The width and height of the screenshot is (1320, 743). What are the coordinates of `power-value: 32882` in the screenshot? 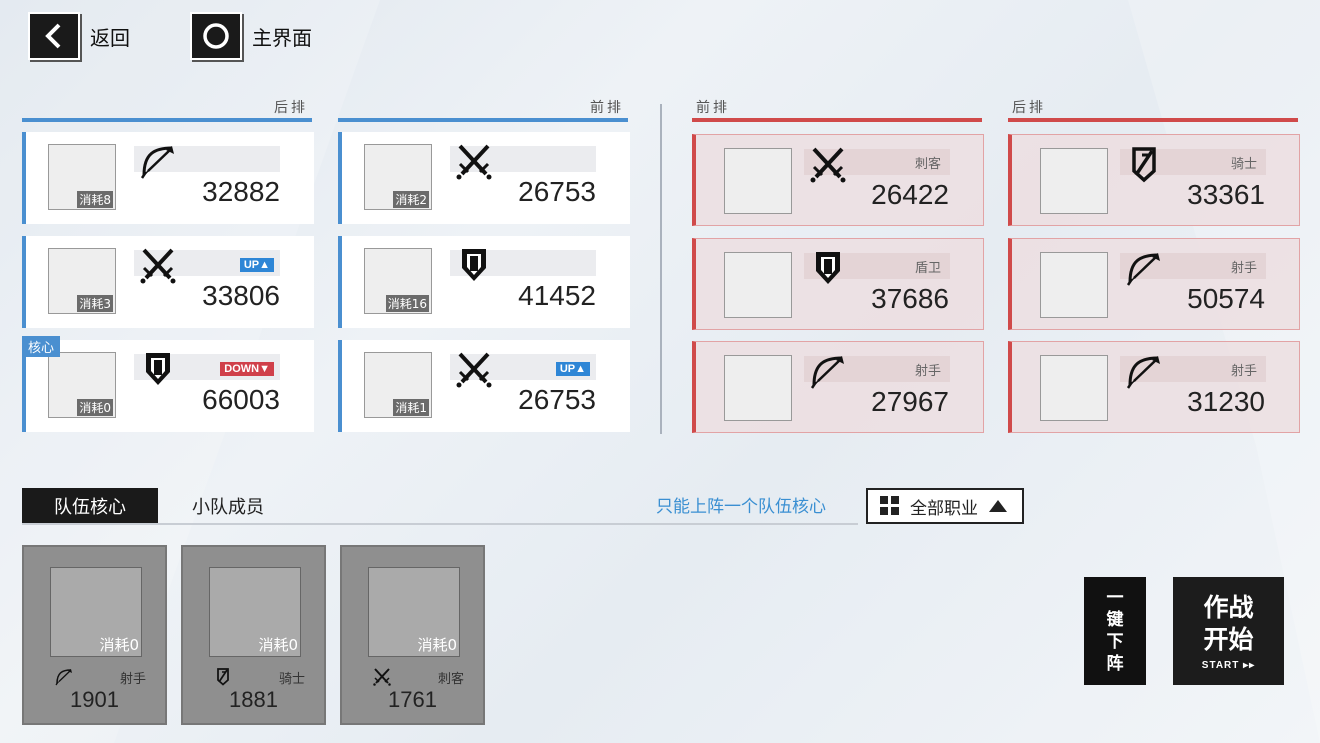 It's located at (241, 191).